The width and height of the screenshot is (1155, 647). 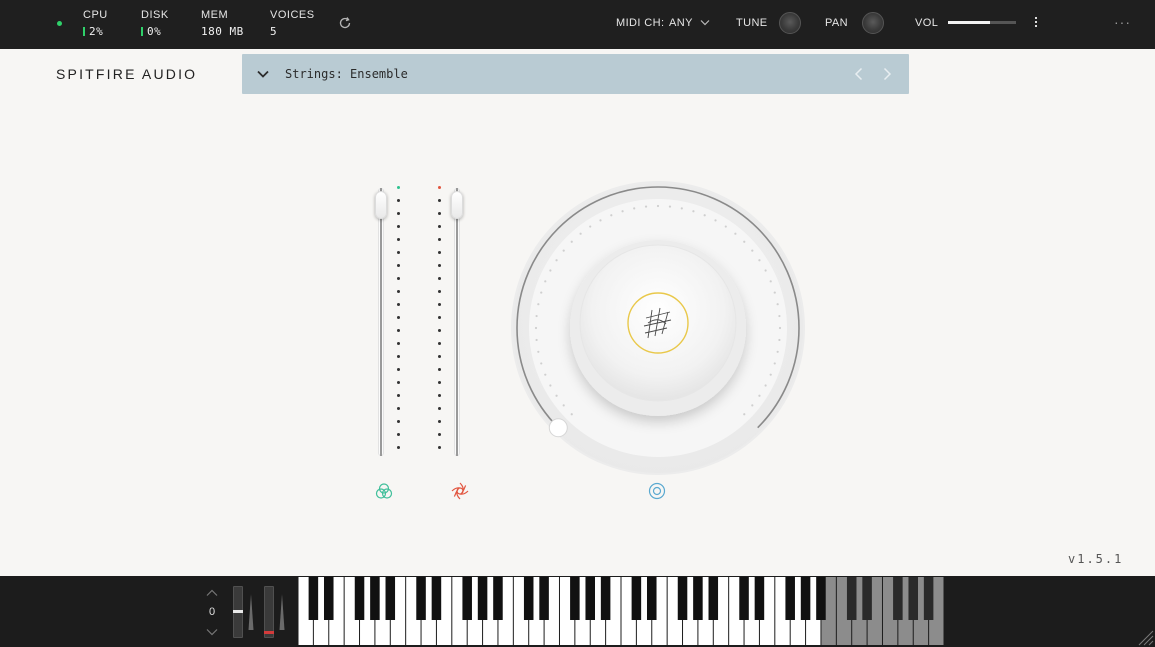 I want to click on tune-label: TUNE, so click(x=752, y=23).